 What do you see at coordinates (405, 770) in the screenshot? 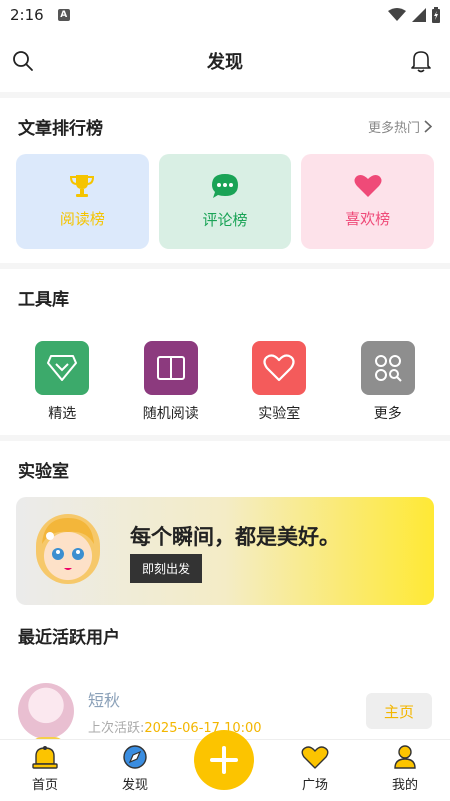
I see `nav-mine: 我的` at bounding box center [405, 770].